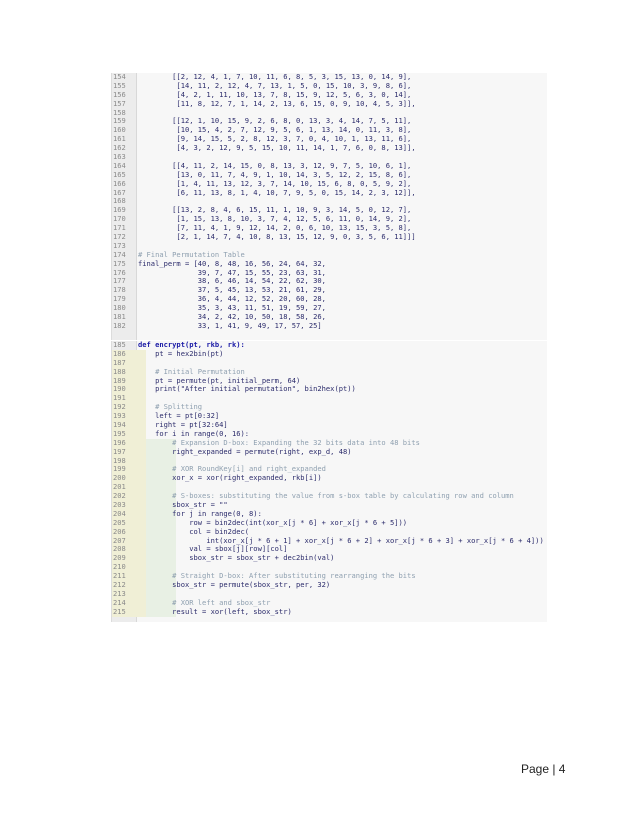 Image resolution: width=638 pixels, height=826 pixels. Describe the element at coordinates (181, 353) in the screenshot. I see `code-text: pt = hex2bin(pt)` at that location.